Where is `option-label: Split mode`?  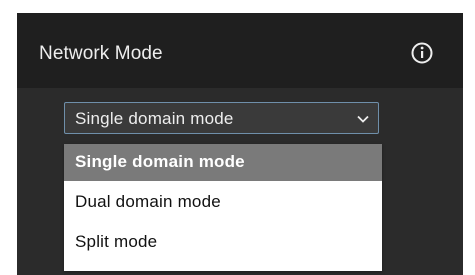 option-label: Split mode is located at coordinates (116, 241).